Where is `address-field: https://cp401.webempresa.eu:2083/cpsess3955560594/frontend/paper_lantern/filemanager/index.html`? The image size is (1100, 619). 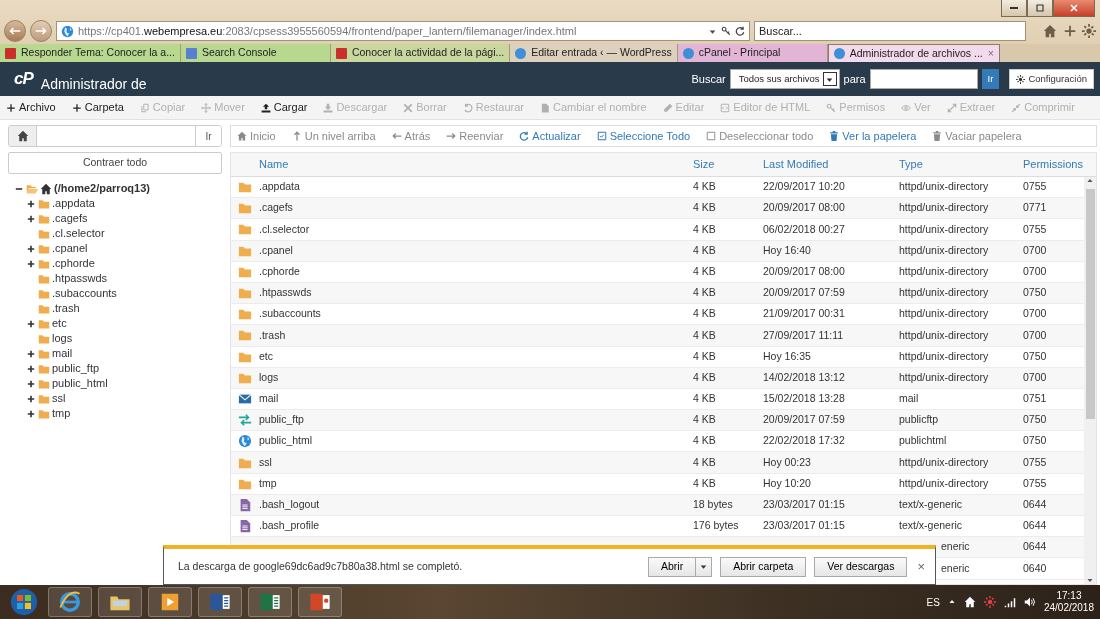 address-field: https://cp401.webempresa.eu:2083/cpsess3955560594/frontend/paper_lantern/filemanager/index.html is located at coordinates (403, 31).